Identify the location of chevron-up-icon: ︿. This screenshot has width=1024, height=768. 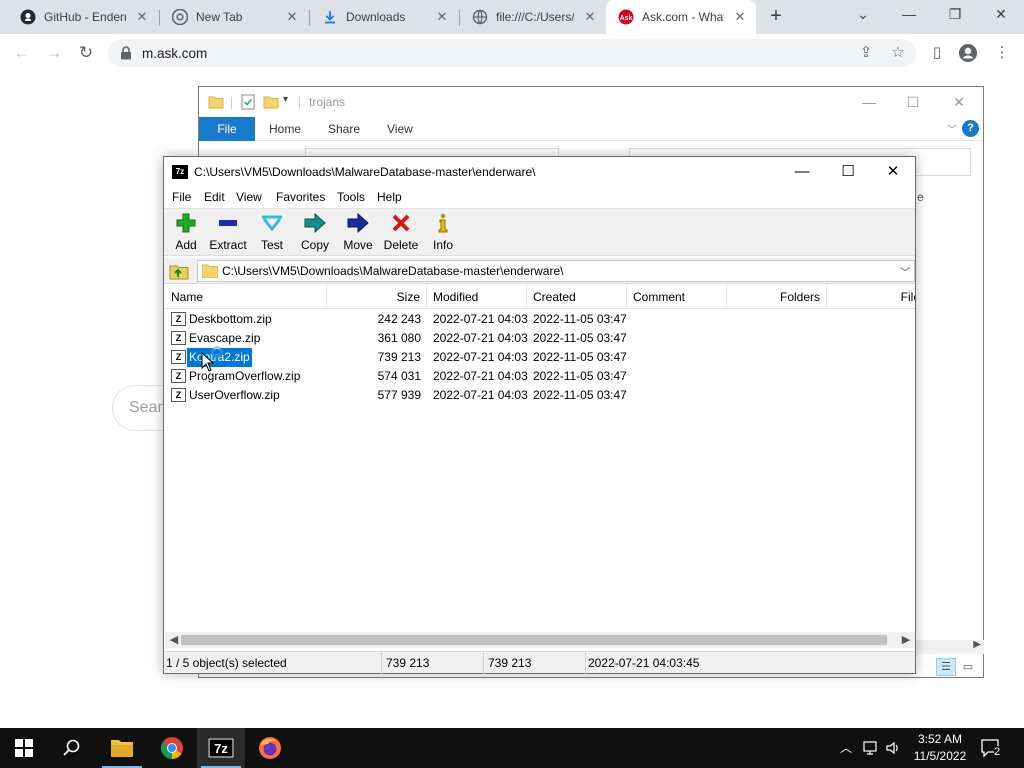
(846, 748).